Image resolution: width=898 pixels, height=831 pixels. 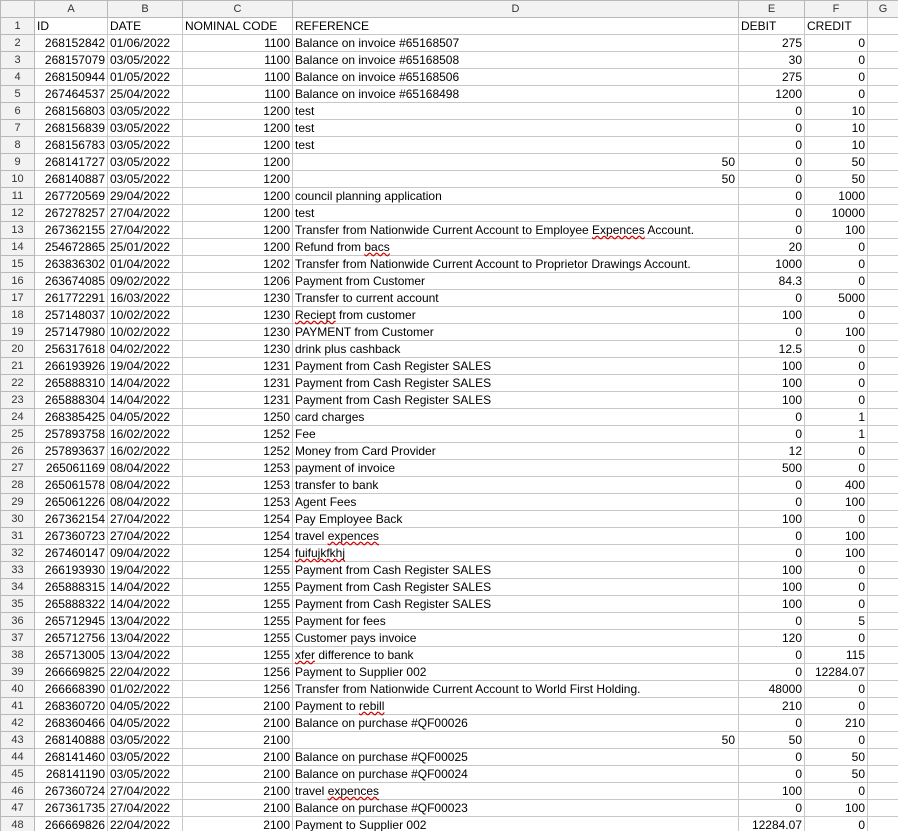 What do you see at coordinates (17, 757) in the screenshot?
I see `row-header: 44` at bounding box center [17, 757].